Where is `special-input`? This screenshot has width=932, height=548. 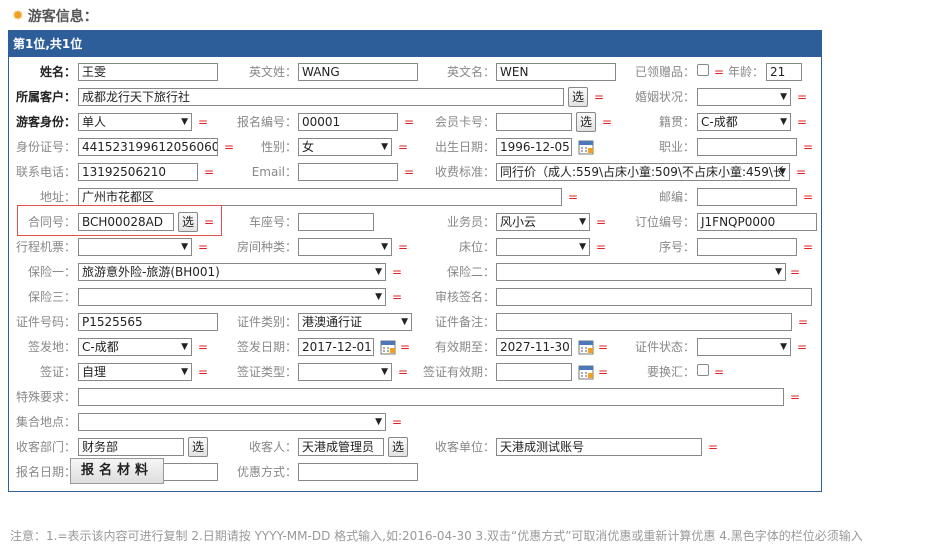
special-input is located at coordinates (431, 397).